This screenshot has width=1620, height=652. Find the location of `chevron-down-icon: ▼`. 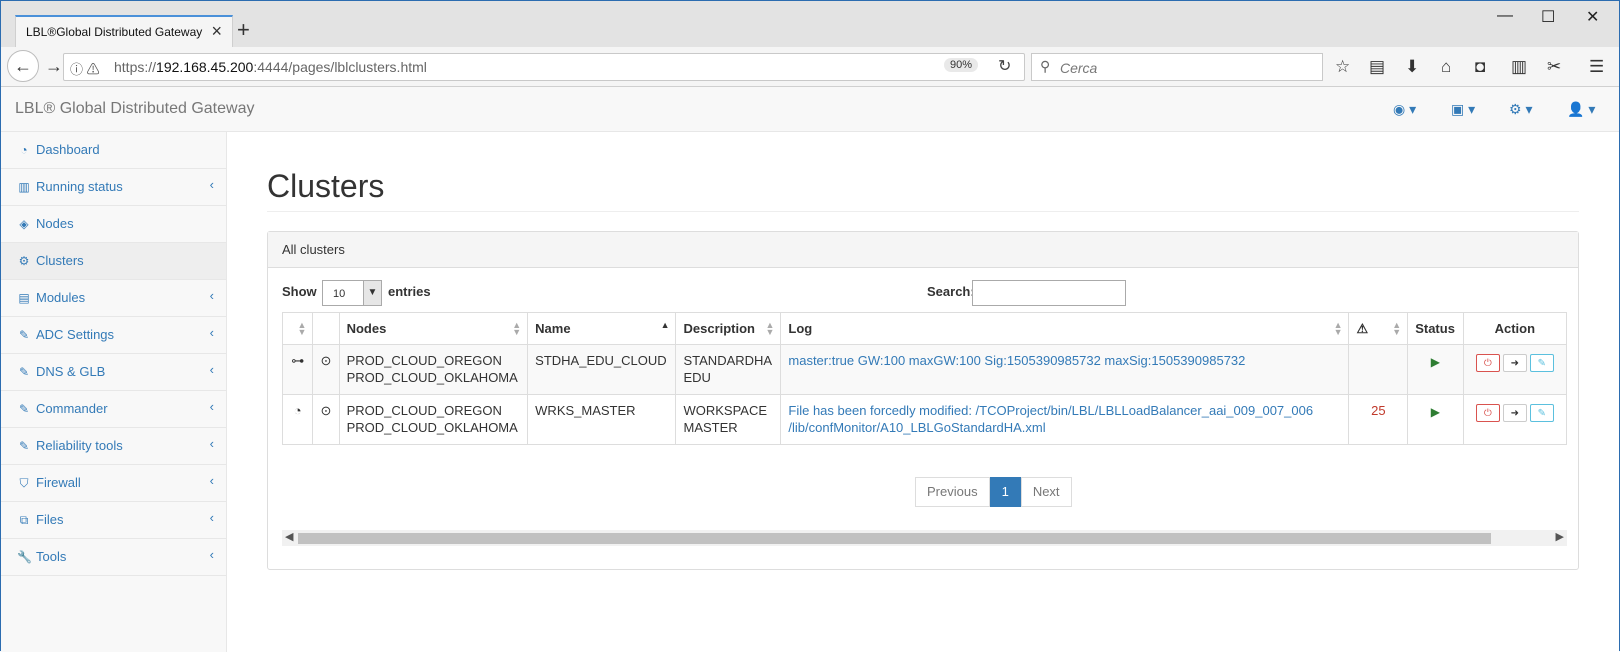

chevron-down-icon: ▼ is located at coordinates (372, 293).